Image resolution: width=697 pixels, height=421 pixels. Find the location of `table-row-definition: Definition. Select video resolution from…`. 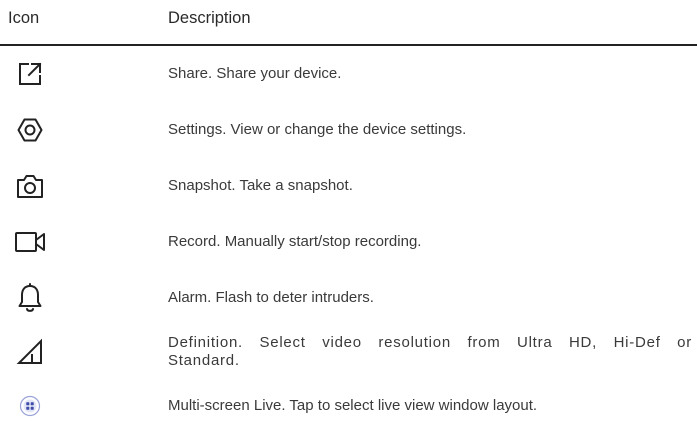

table-row-definition: Definition. Select video resolution from… is located at coordinates (348, 354).